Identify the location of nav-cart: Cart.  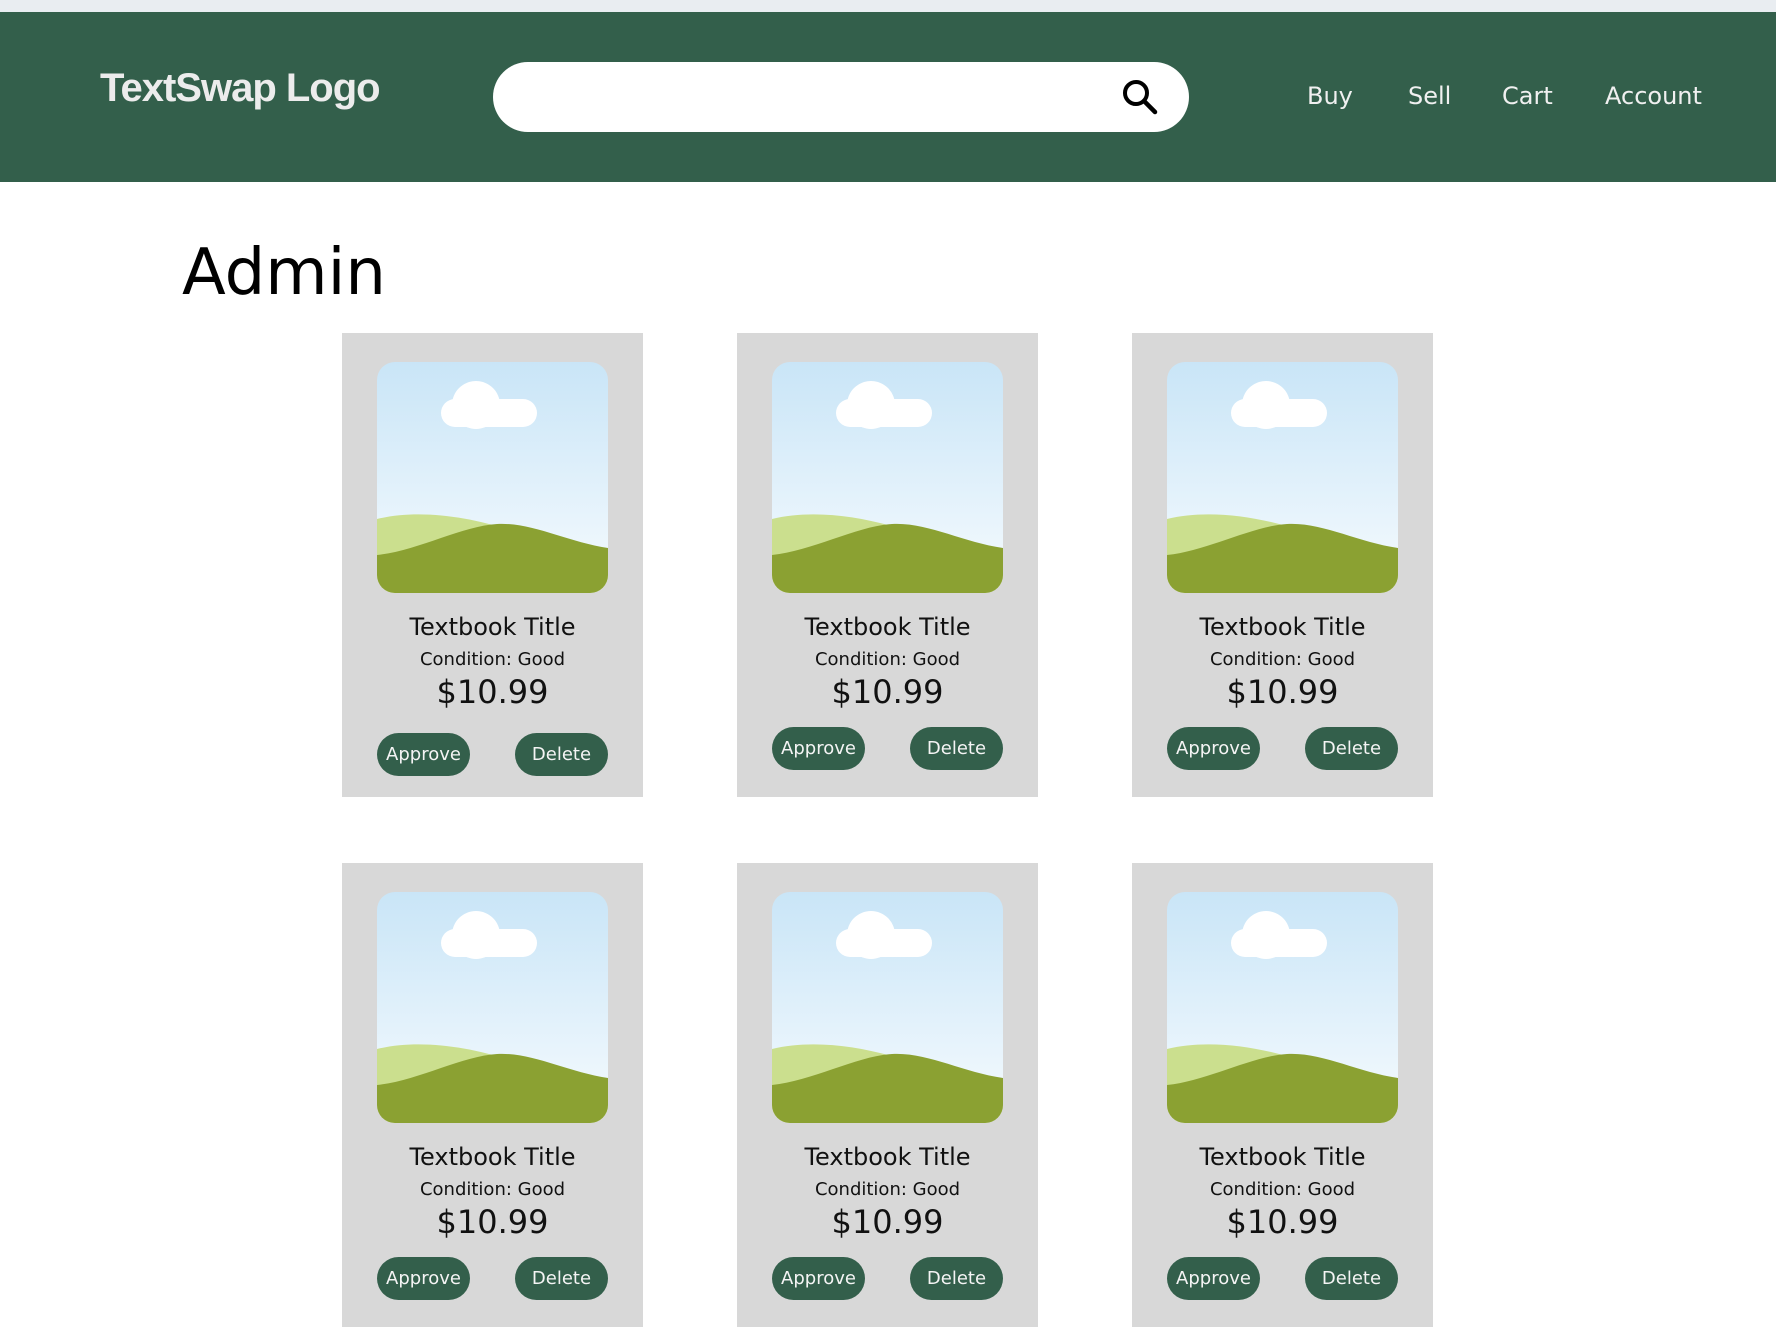
(1527, 96).